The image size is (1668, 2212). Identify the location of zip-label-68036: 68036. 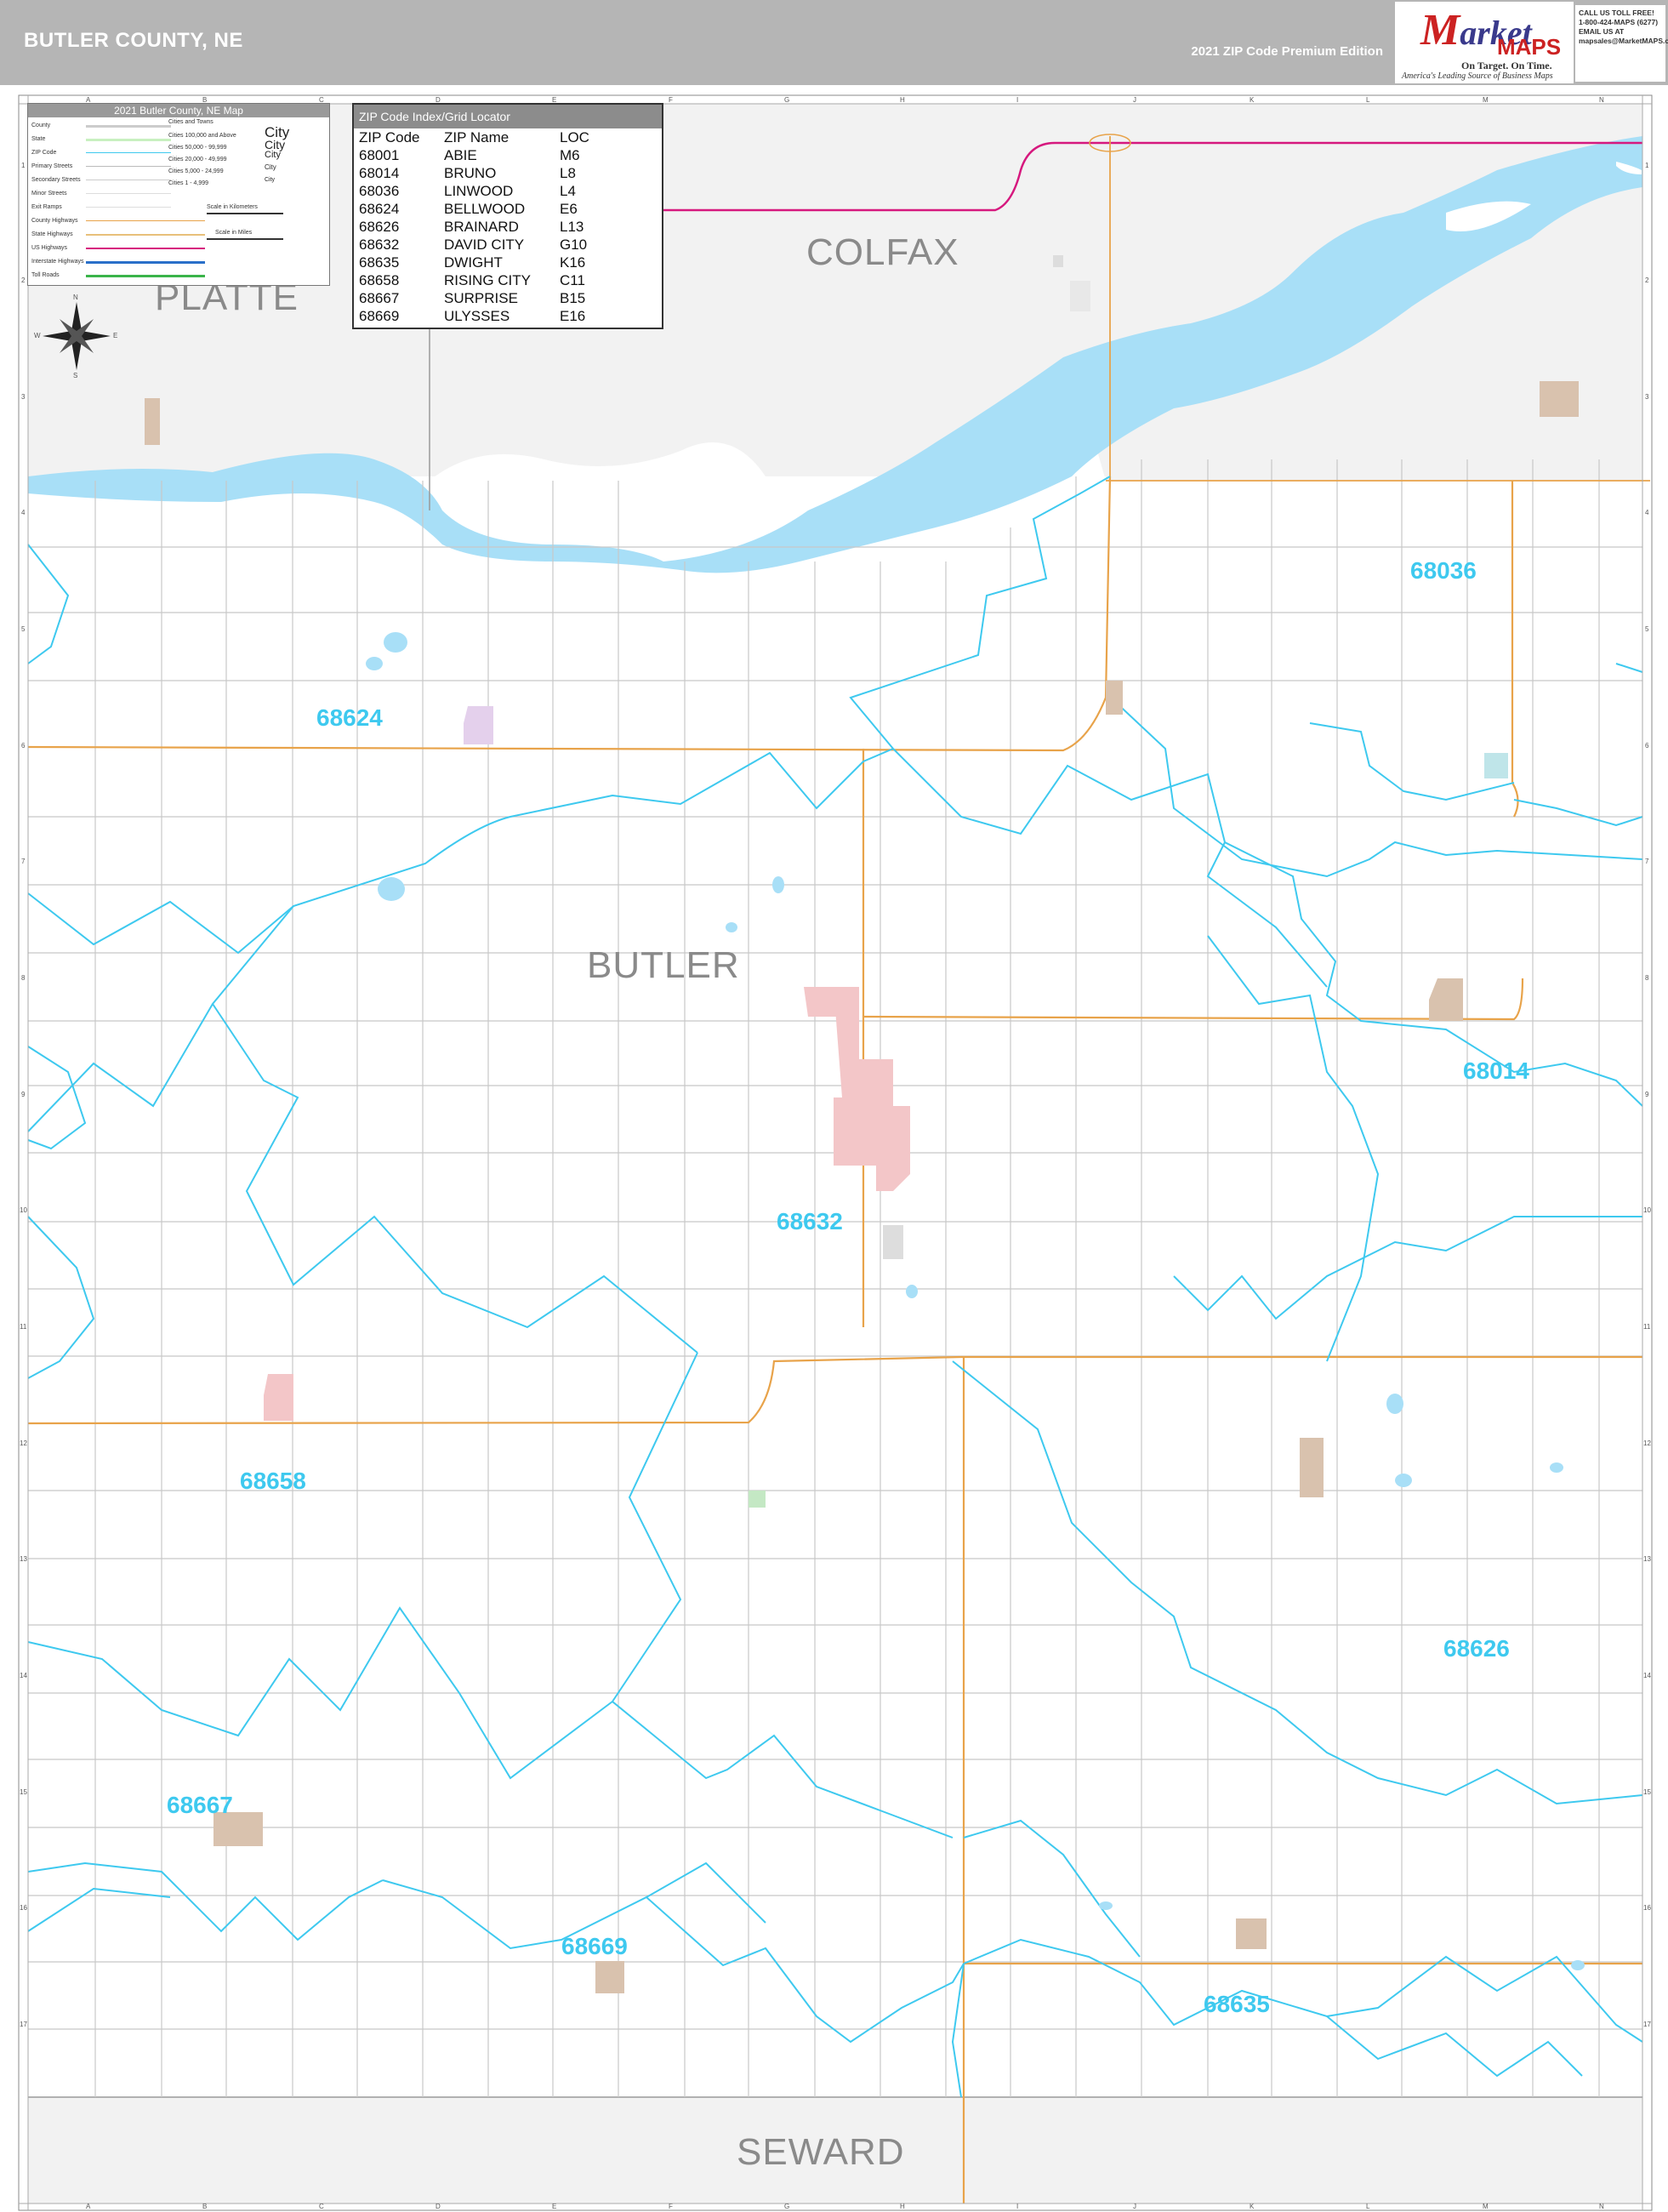
(1444, 570).